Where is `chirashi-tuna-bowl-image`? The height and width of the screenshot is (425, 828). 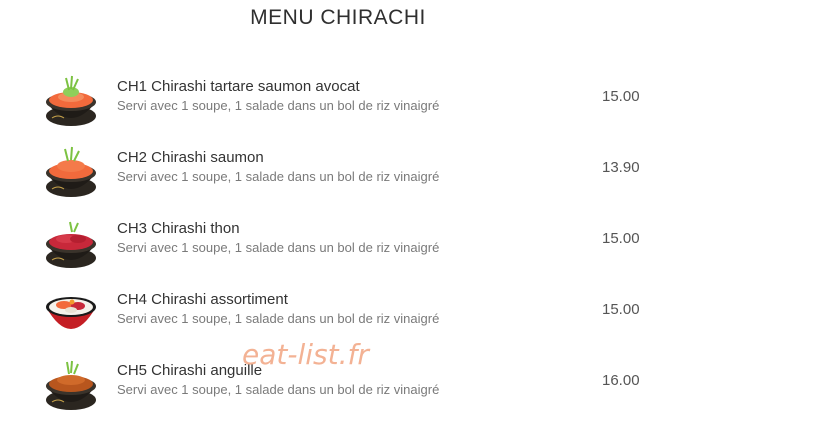
chirashi-tuna-bowl-image is located at coordinates (71, 245).